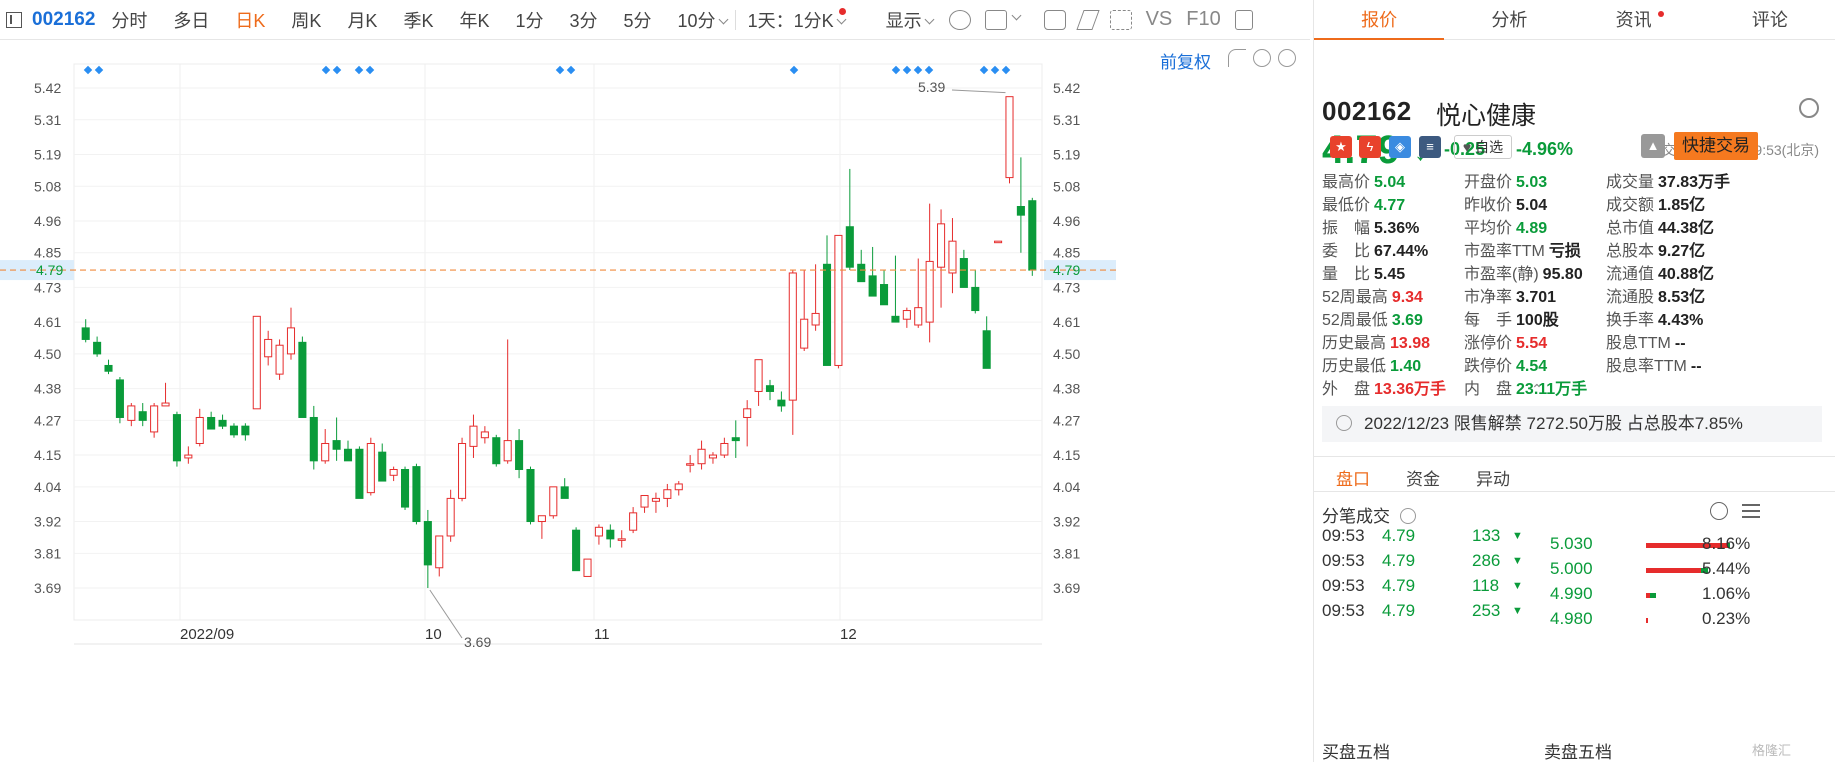  What do you see at coordinates (1493, 477) in the screenshot?
I see `tab-movement: 异动` at bounding box center [1493, 477].